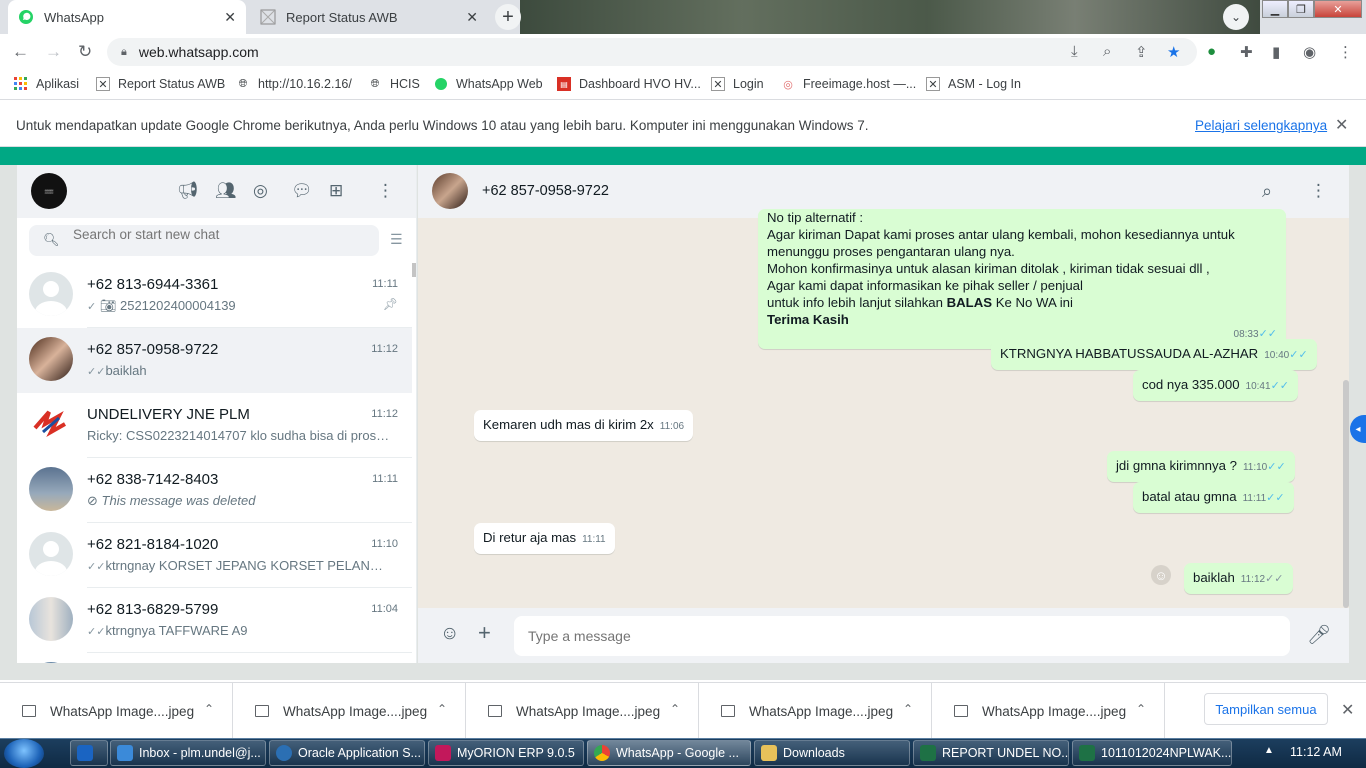 The image size is (1366, 768). I want to click on bookmark-apps: Aplikasi, so click(46, 84).